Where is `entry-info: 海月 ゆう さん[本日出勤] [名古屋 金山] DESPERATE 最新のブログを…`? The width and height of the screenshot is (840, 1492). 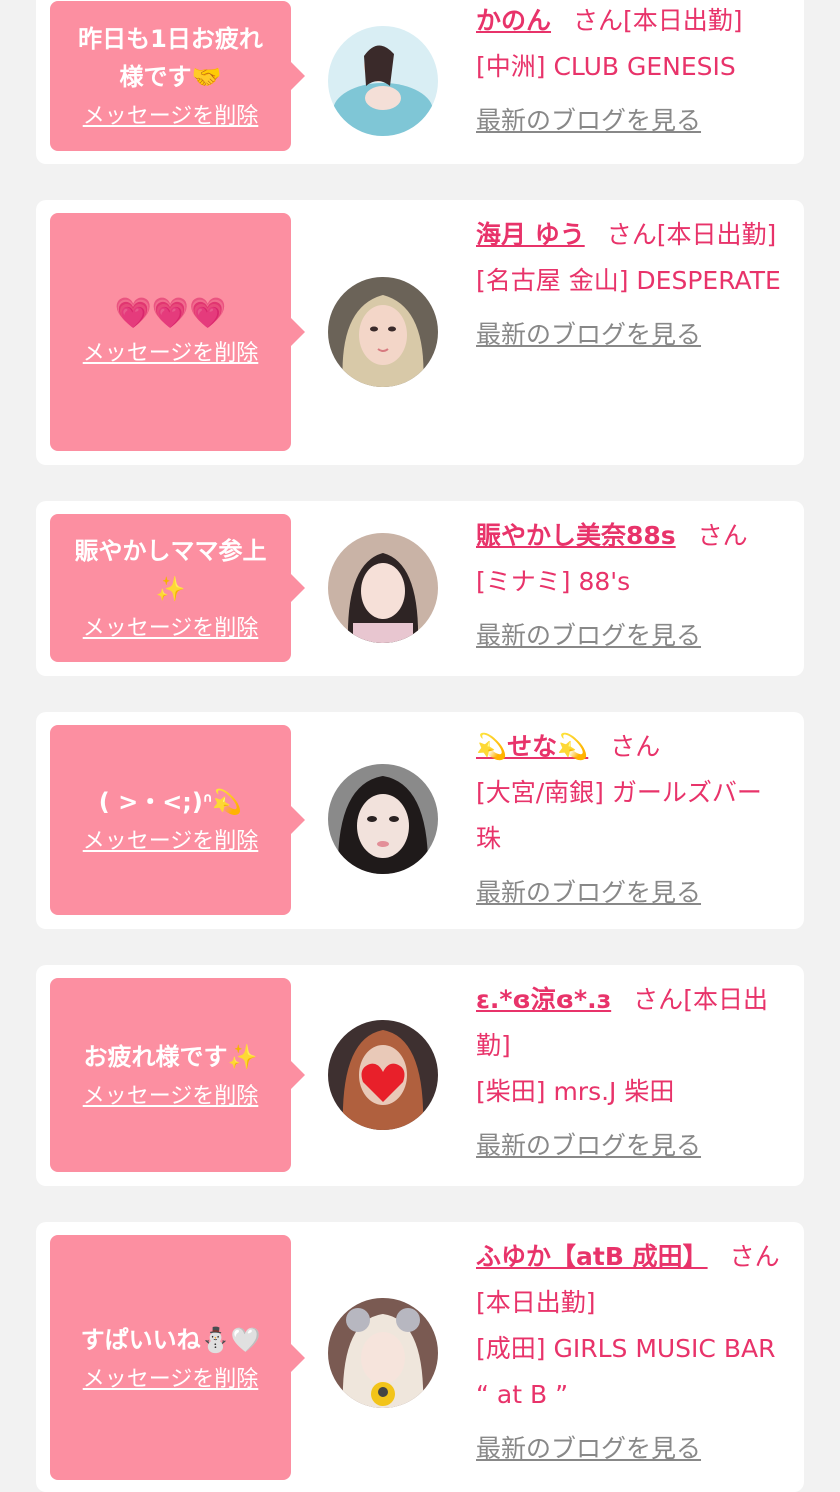 entry-info: 海月 ゆう さん[本日出勤] [名古屋 金山] DESPERATE 最新のブログを… is located at coordinates (634, 285).